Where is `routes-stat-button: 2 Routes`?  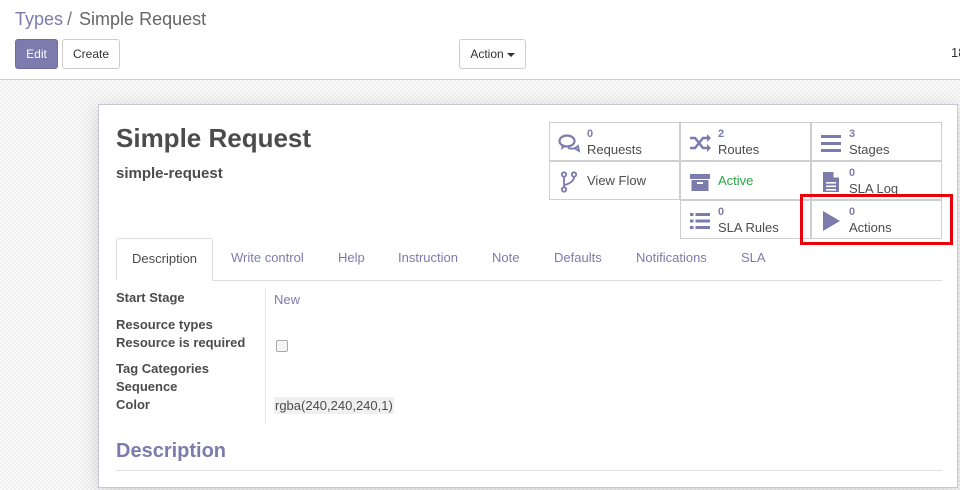
routes-stat-button: 2 Routes is located at coordinates (745, 141).